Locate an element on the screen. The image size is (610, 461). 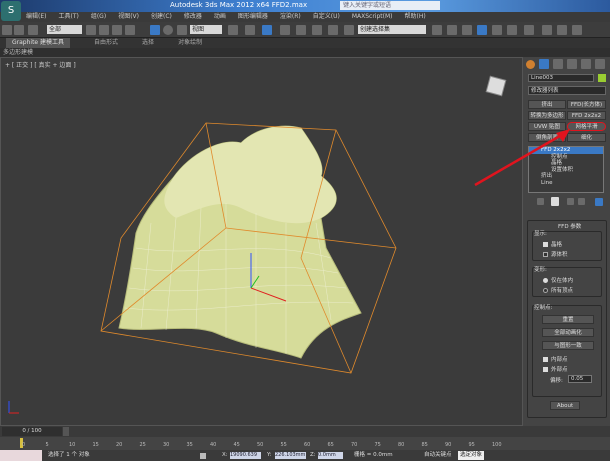
timeline-tick: 45 is located at coordinates (236, 445).